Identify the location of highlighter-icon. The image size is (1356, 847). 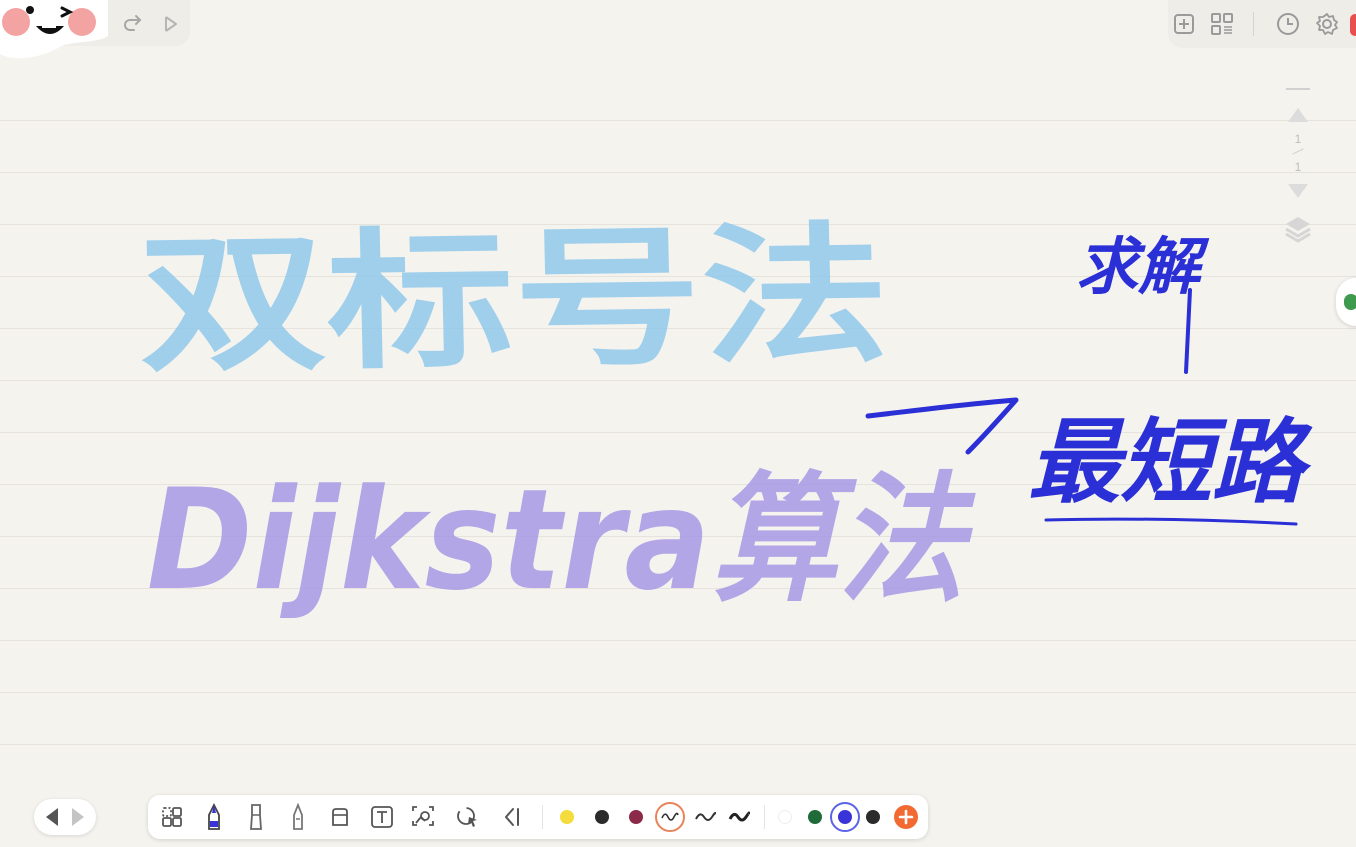
(298, 816).